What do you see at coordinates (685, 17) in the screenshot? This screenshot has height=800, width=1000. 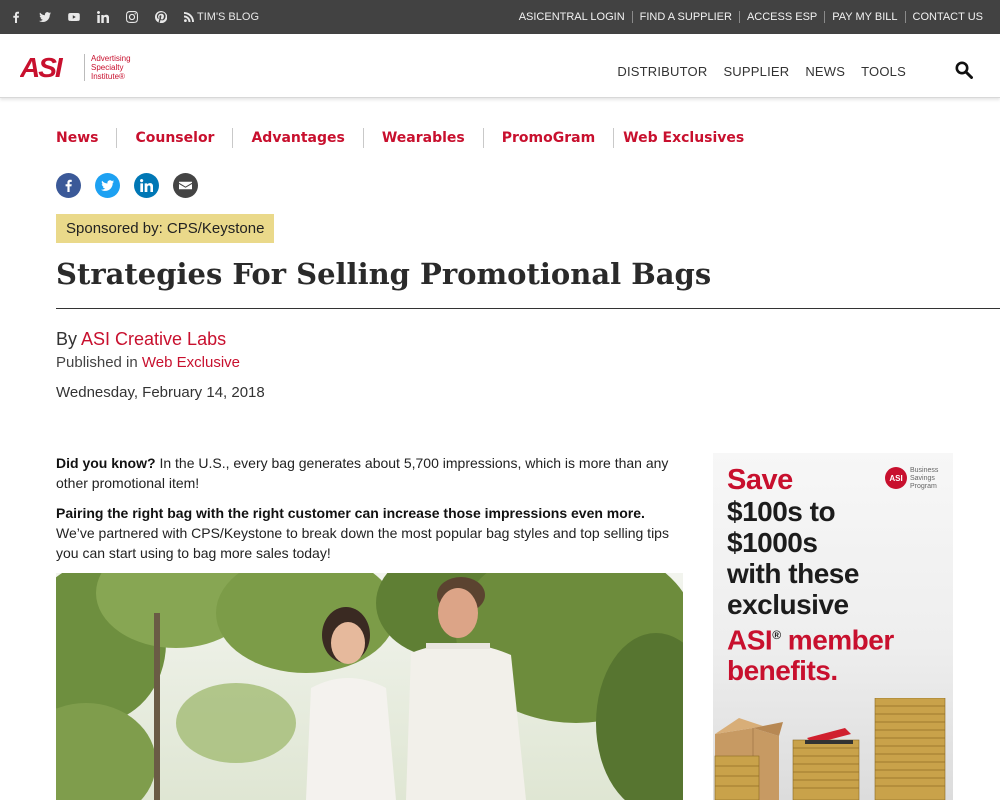 I see `find-supplier-link: FIND A SUPPLIER` at bounding box center [685, 17].